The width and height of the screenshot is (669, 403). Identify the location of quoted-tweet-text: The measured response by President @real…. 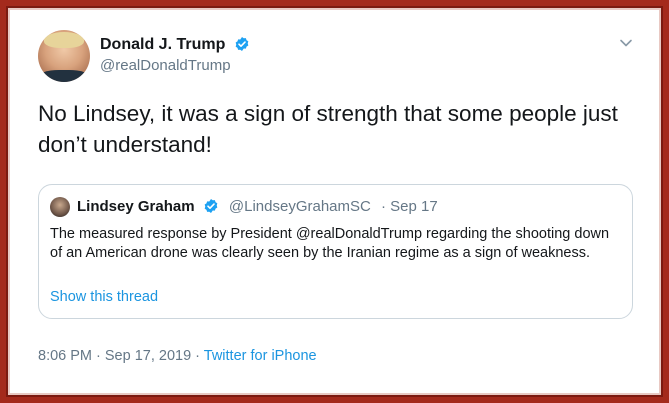
(330, 243).